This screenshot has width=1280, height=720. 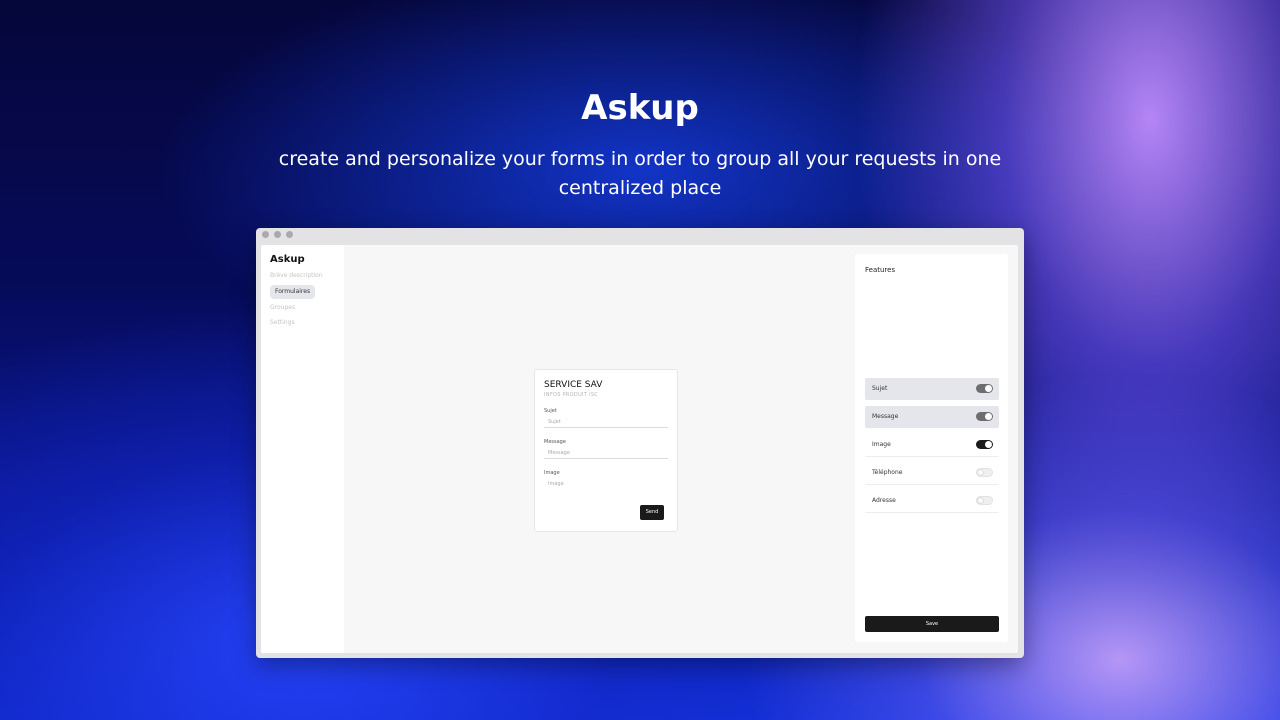 I want to click on feature-row-image: Image, so click(x=932, y=445).